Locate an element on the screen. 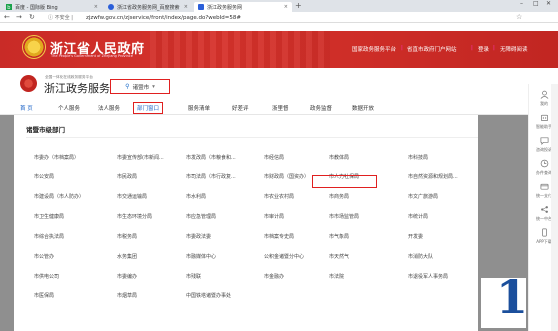  window-close-icon: ✕ is located at coordinates (548, 3).